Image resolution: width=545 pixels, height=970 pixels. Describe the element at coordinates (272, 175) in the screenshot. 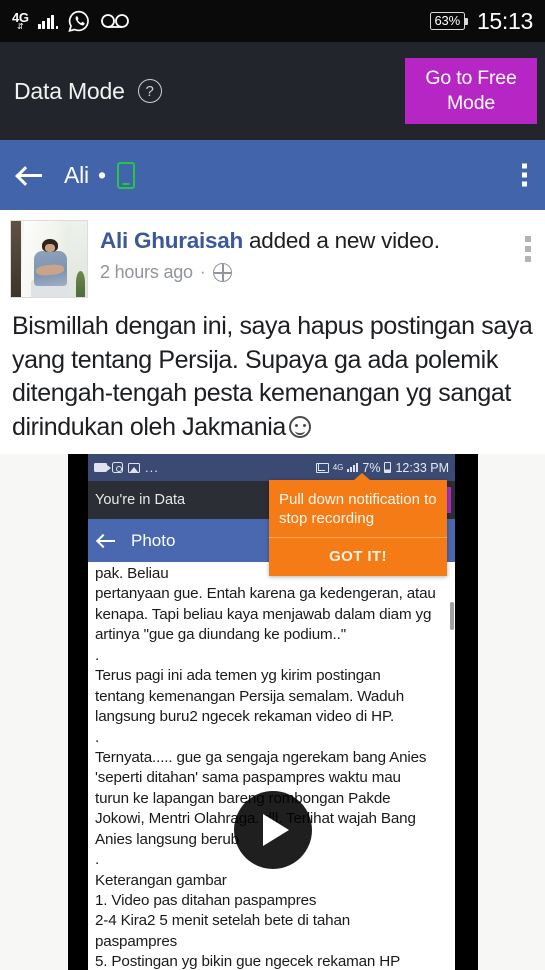

I see `app-bar: Ali •` at that location.